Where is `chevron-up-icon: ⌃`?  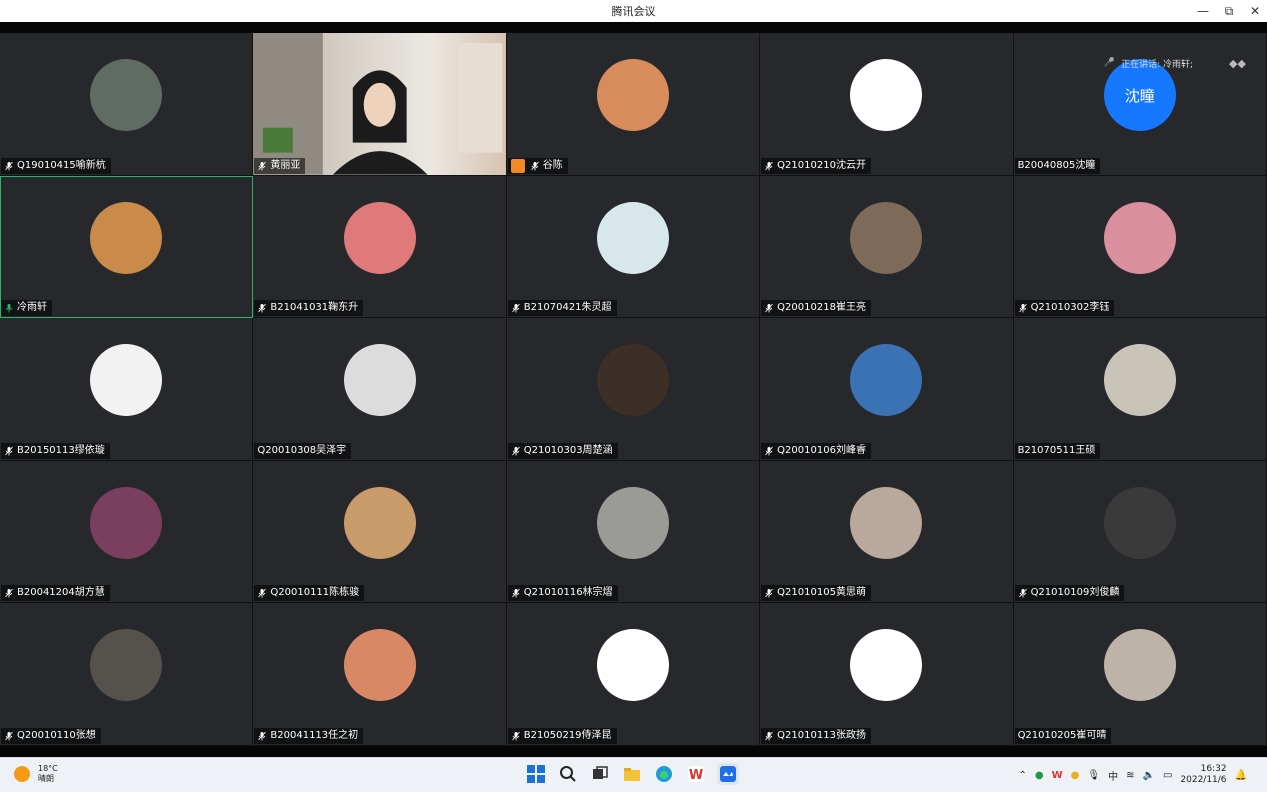 chevron-up-icon: ⌃ is located at coordinates (1023, 775).